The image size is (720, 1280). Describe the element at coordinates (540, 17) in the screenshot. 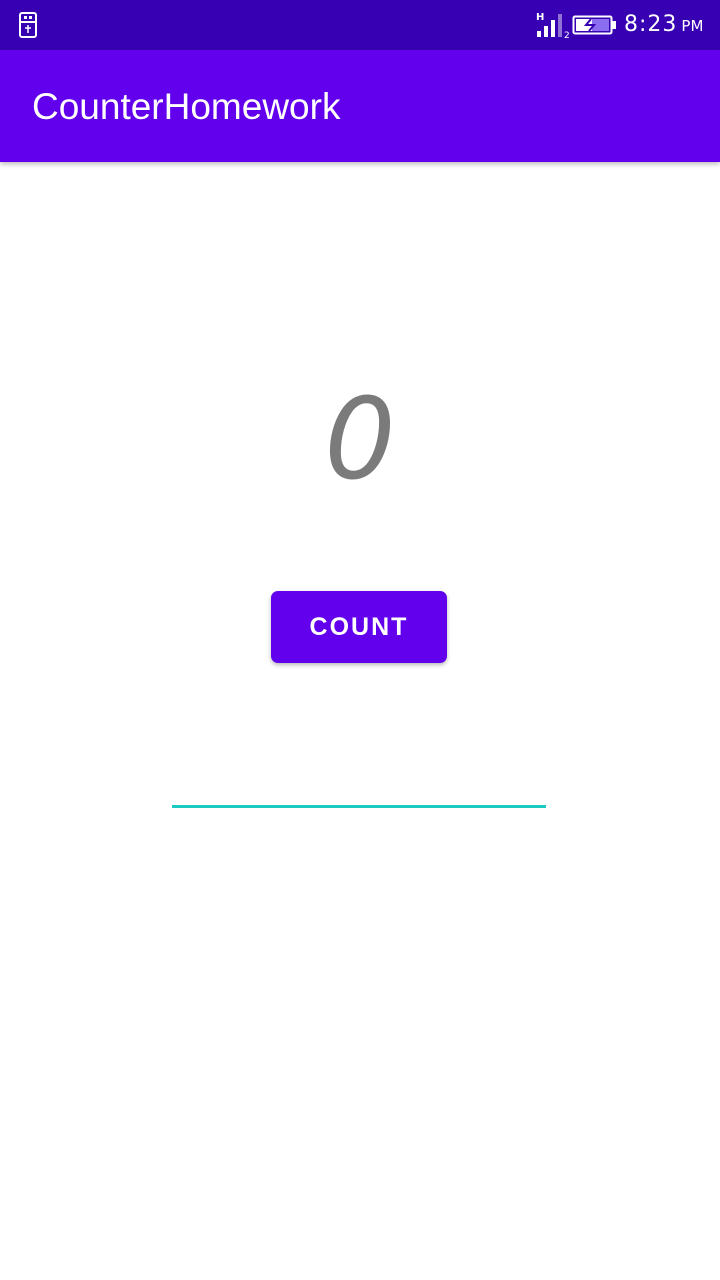

I see `svg-text: H` at that location.